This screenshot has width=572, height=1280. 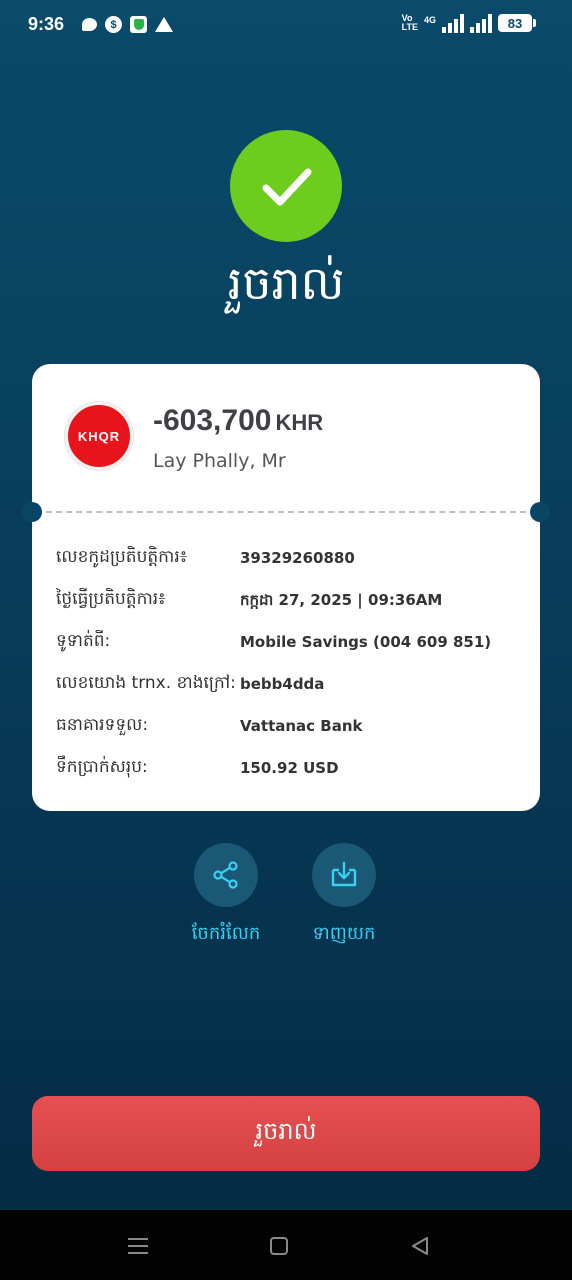 What do you see at coordinates (138, 24) in the screenshot?
I see `shield-notification-icon` at bounding box center [138, 24].